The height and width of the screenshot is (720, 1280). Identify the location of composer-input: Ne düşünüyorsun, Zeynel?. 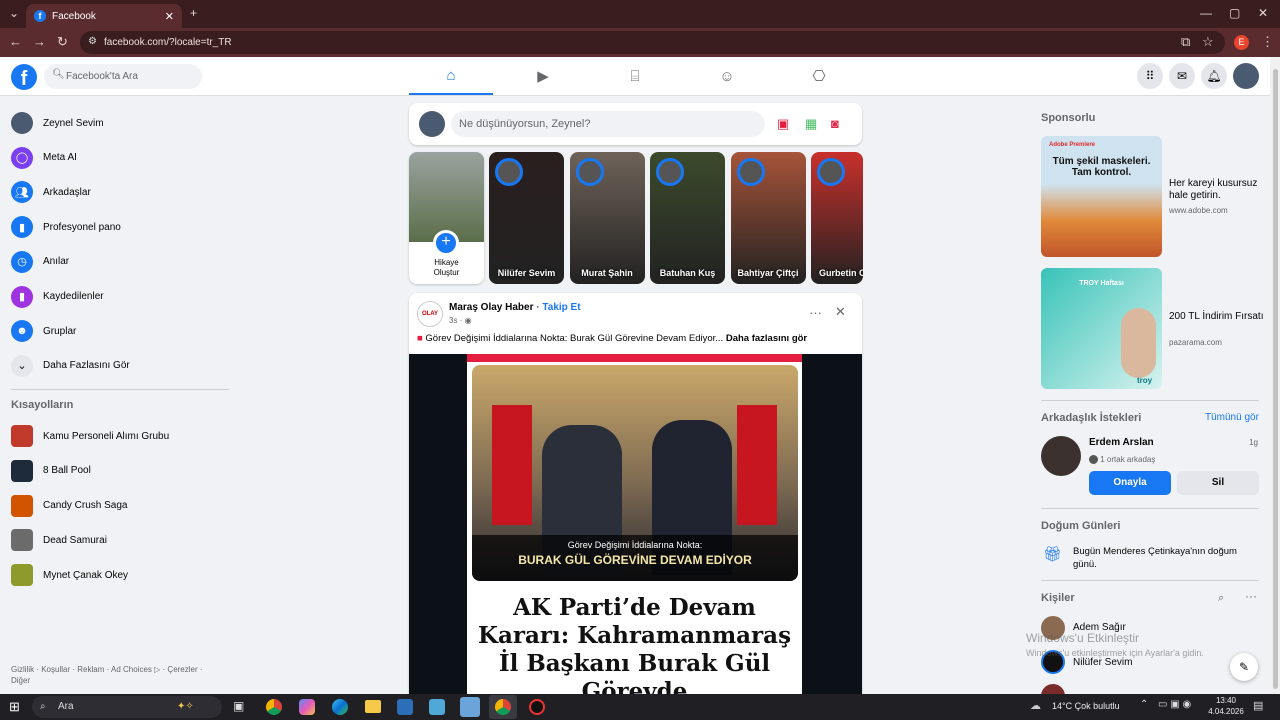
(608, 124).